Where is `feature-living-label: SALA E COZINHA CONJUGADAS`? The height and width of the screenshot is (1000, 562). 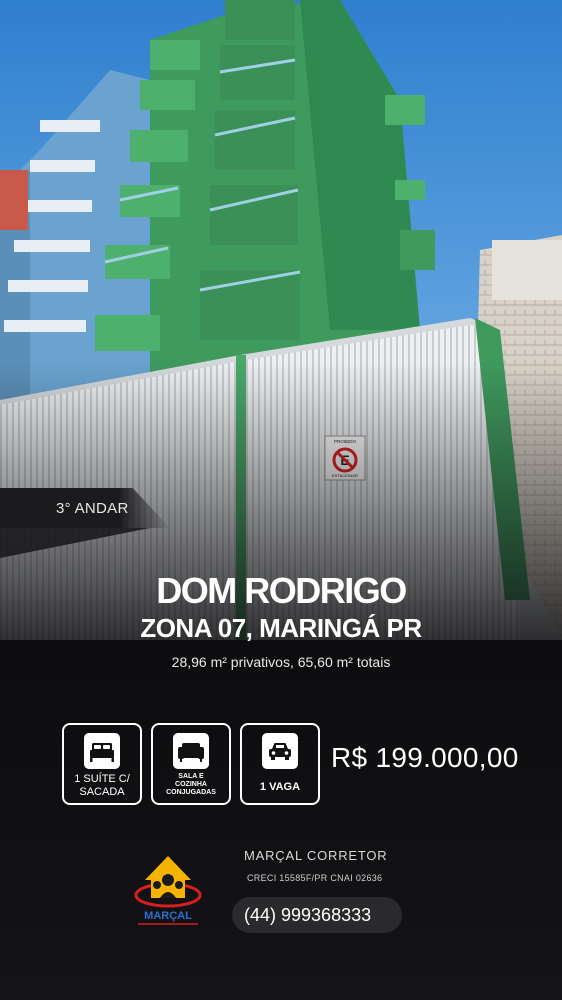 feature-living-label: SALA E COZINHA CONJUGADAS is located at coordinates (191, 784).